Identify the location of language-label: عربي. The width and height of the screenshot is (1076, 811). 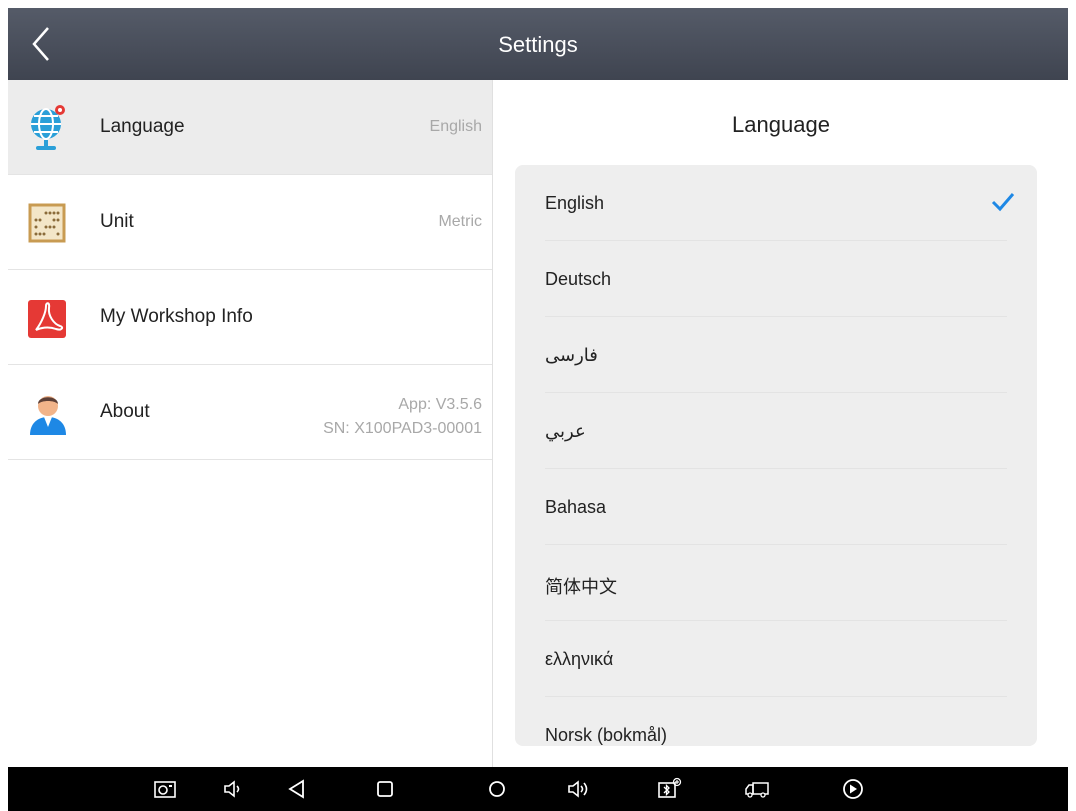
(565, 431).